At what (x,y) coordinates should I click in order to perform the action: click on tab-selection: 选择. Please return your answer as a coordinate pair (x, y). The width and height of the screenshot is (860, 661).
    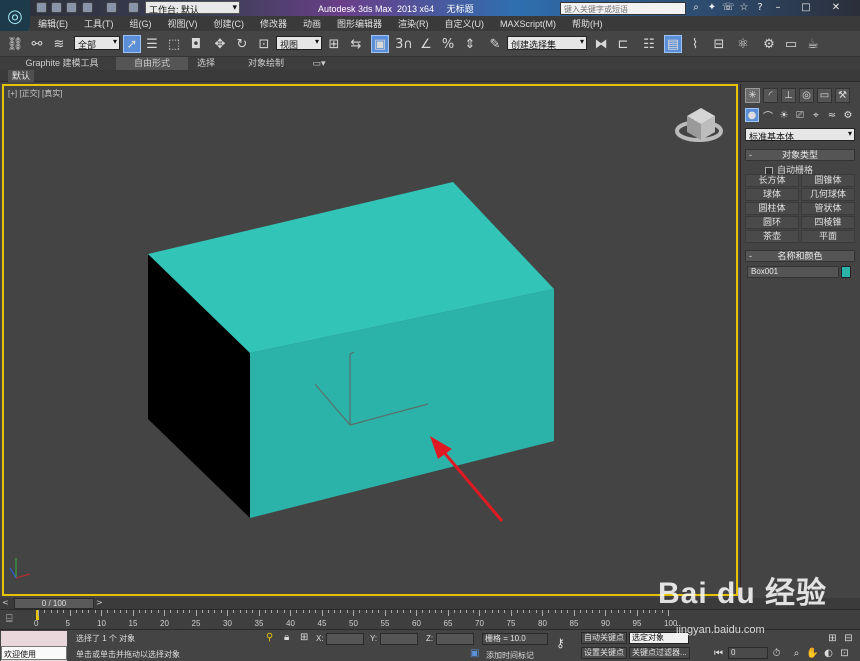
    Looking at the image, I should click on (206, 63).